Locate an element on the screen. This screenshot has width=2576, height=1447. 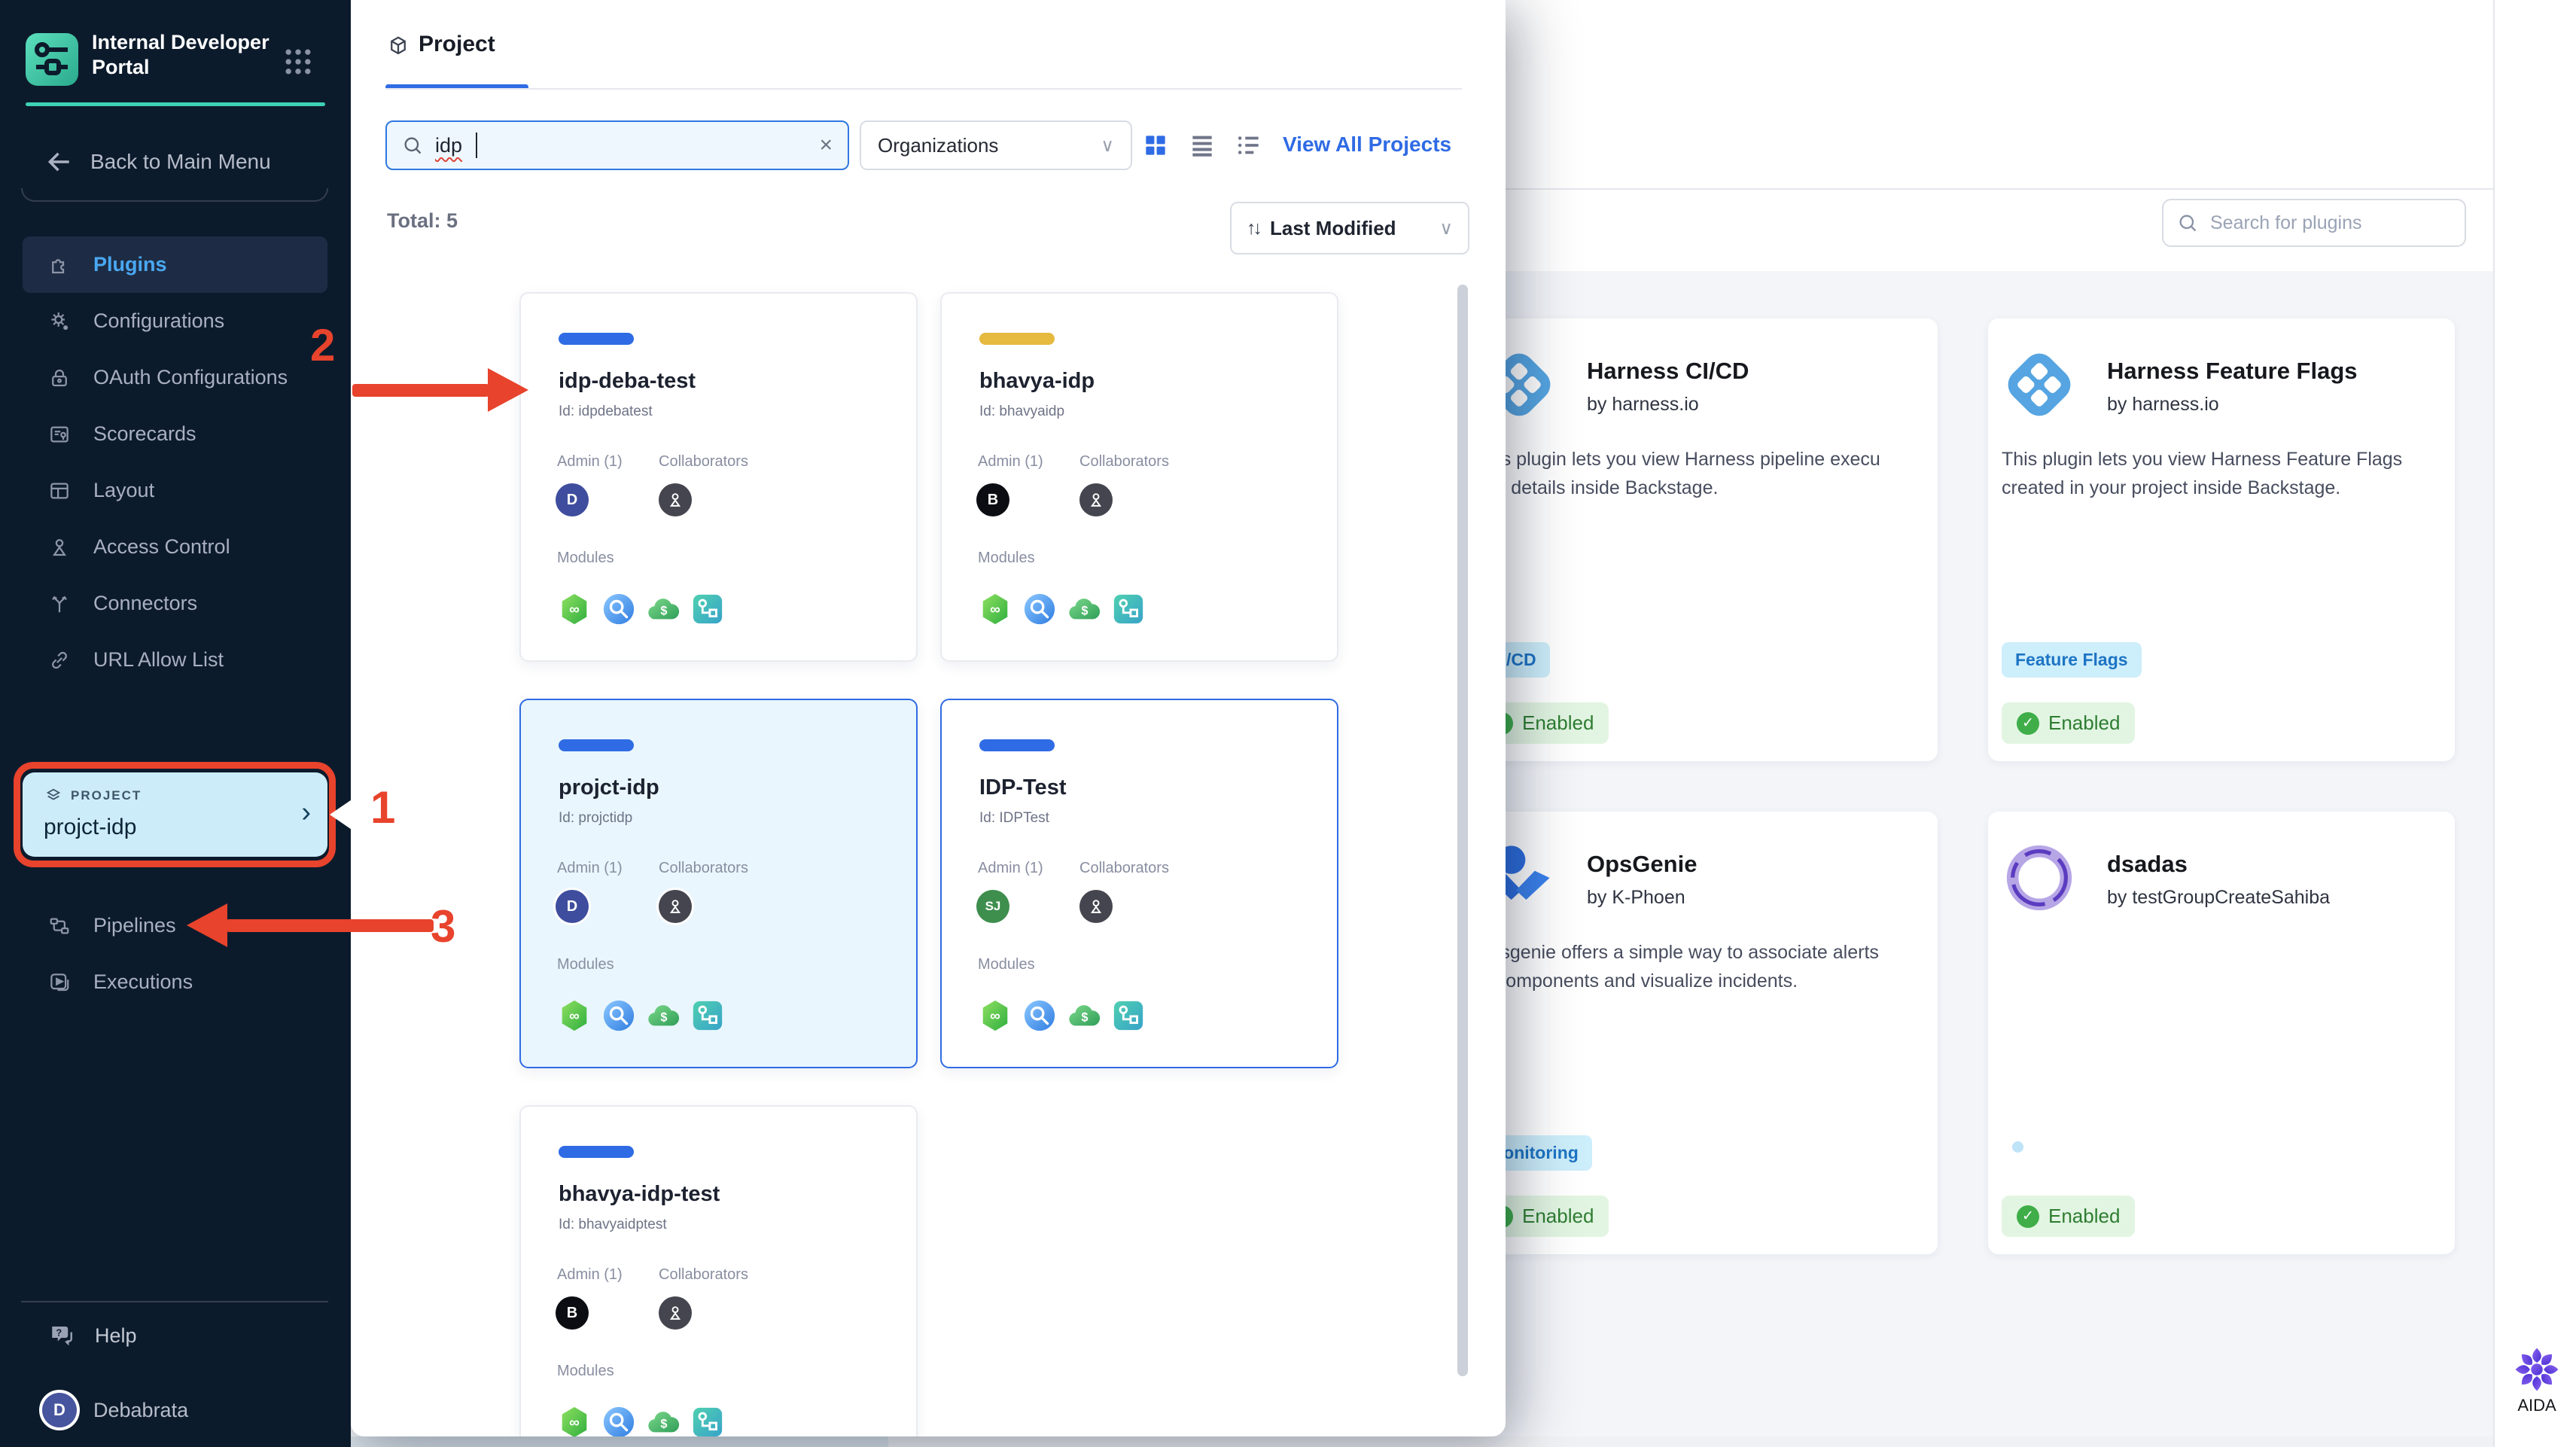
clear-search-icon: × is located at coordinates (826, 145).